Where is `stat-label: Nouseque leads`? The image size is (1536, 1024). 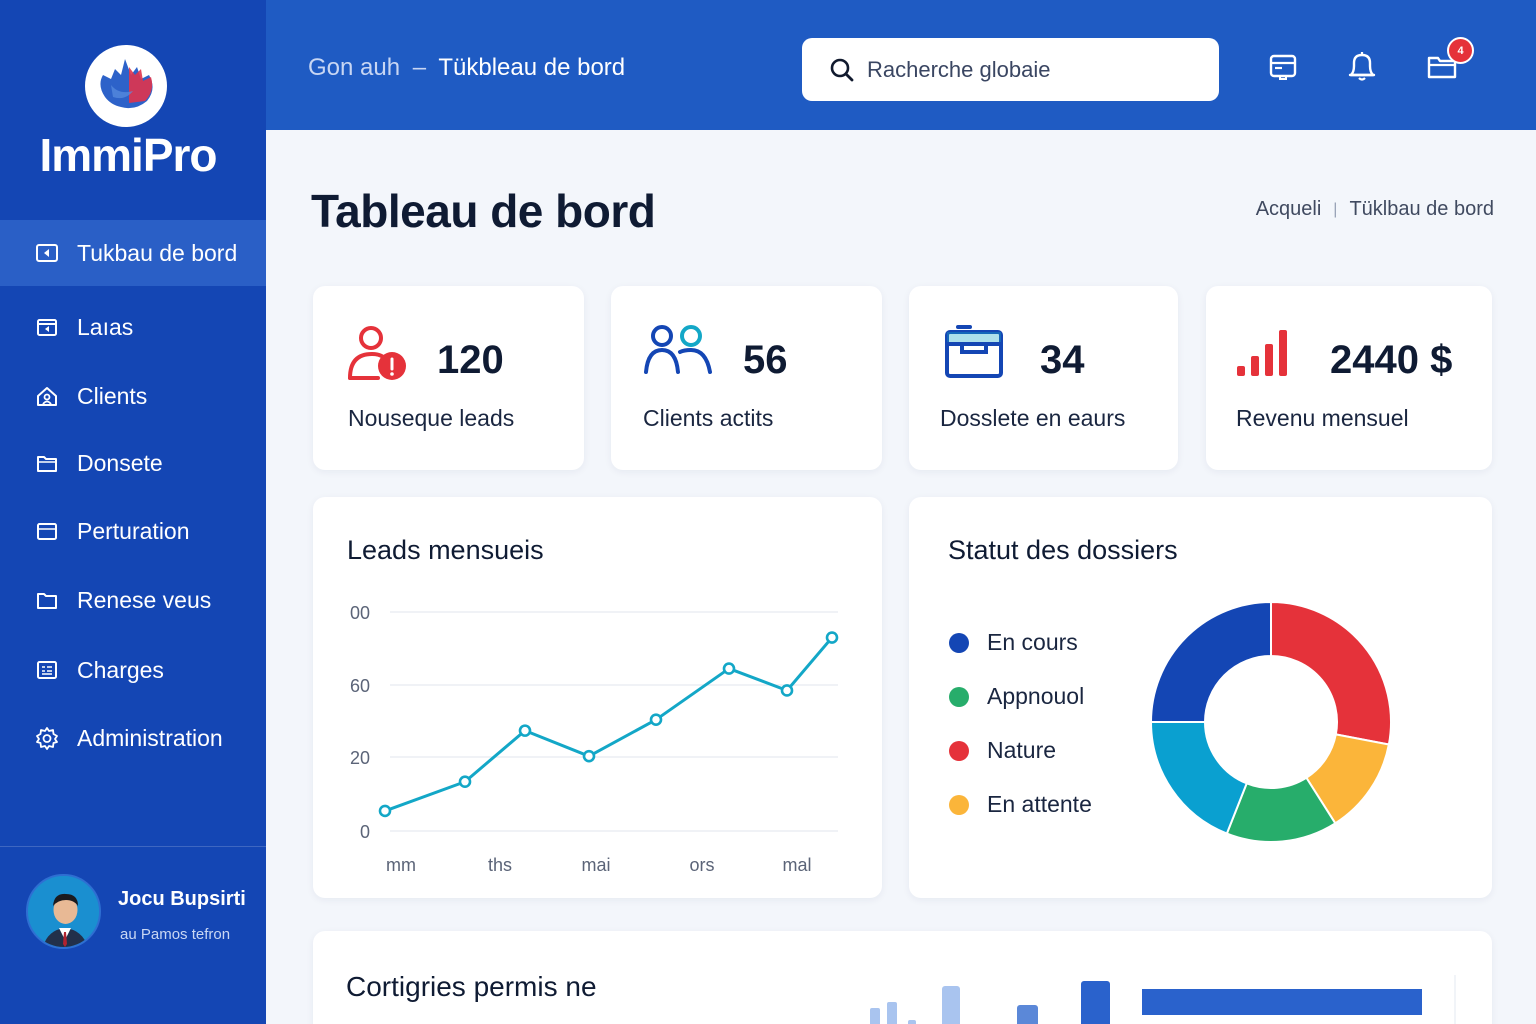
stat-label: Nouseque leads is located at coordinates (431, 418).